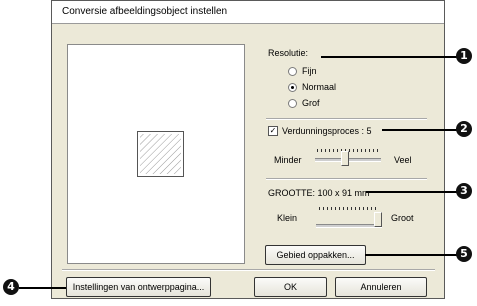 The width and height of the screenshot is (477, 306). Describe the element at coordinates (273, 131) in the screenshot. I see `thinning-checkbox: ✓` at that location.